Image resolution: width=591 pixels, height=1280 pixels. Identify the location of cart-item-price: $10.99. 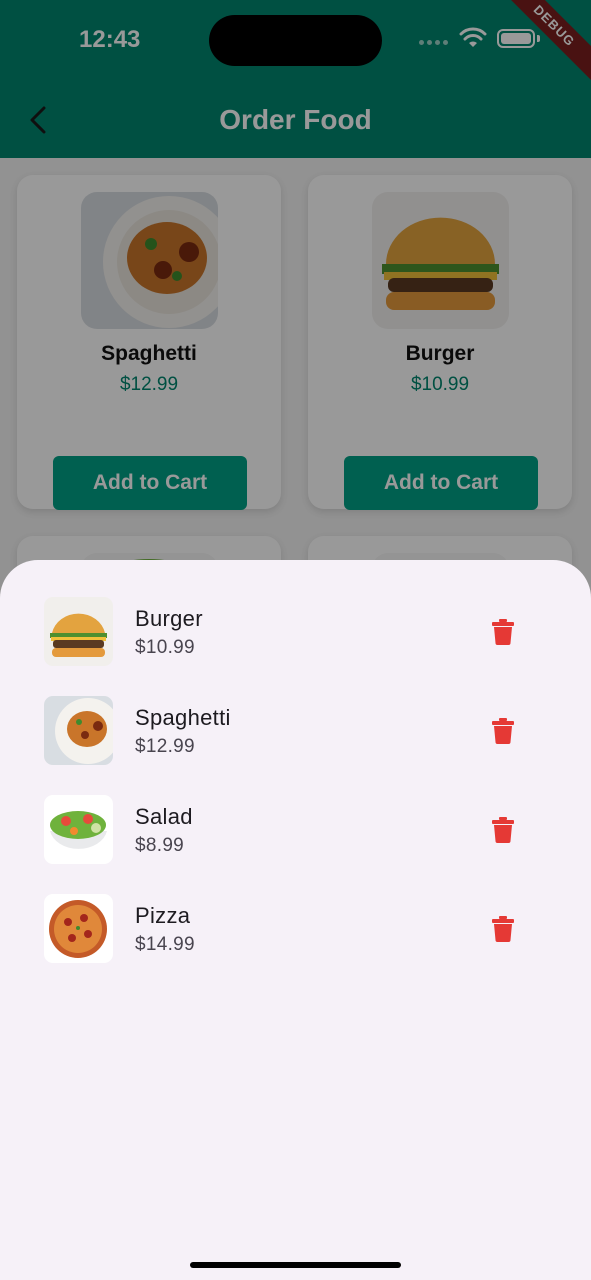
(165, 647).